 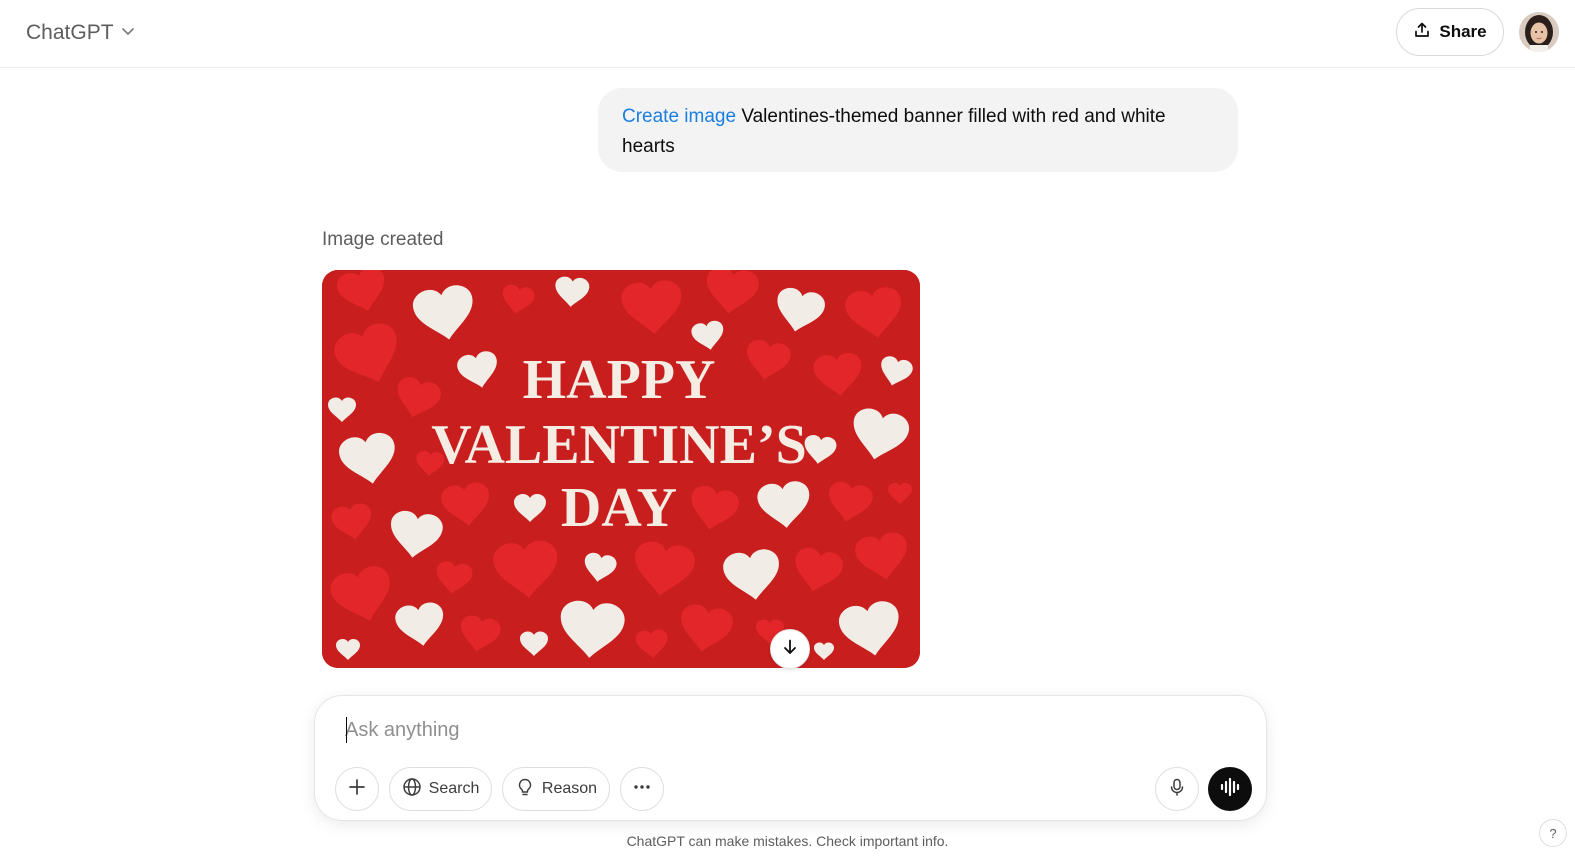 What do you see at coordinates (787, 34) in the screenshot?
I see `top-bar: ChatGPT Share` at bounding box center [787, 34].